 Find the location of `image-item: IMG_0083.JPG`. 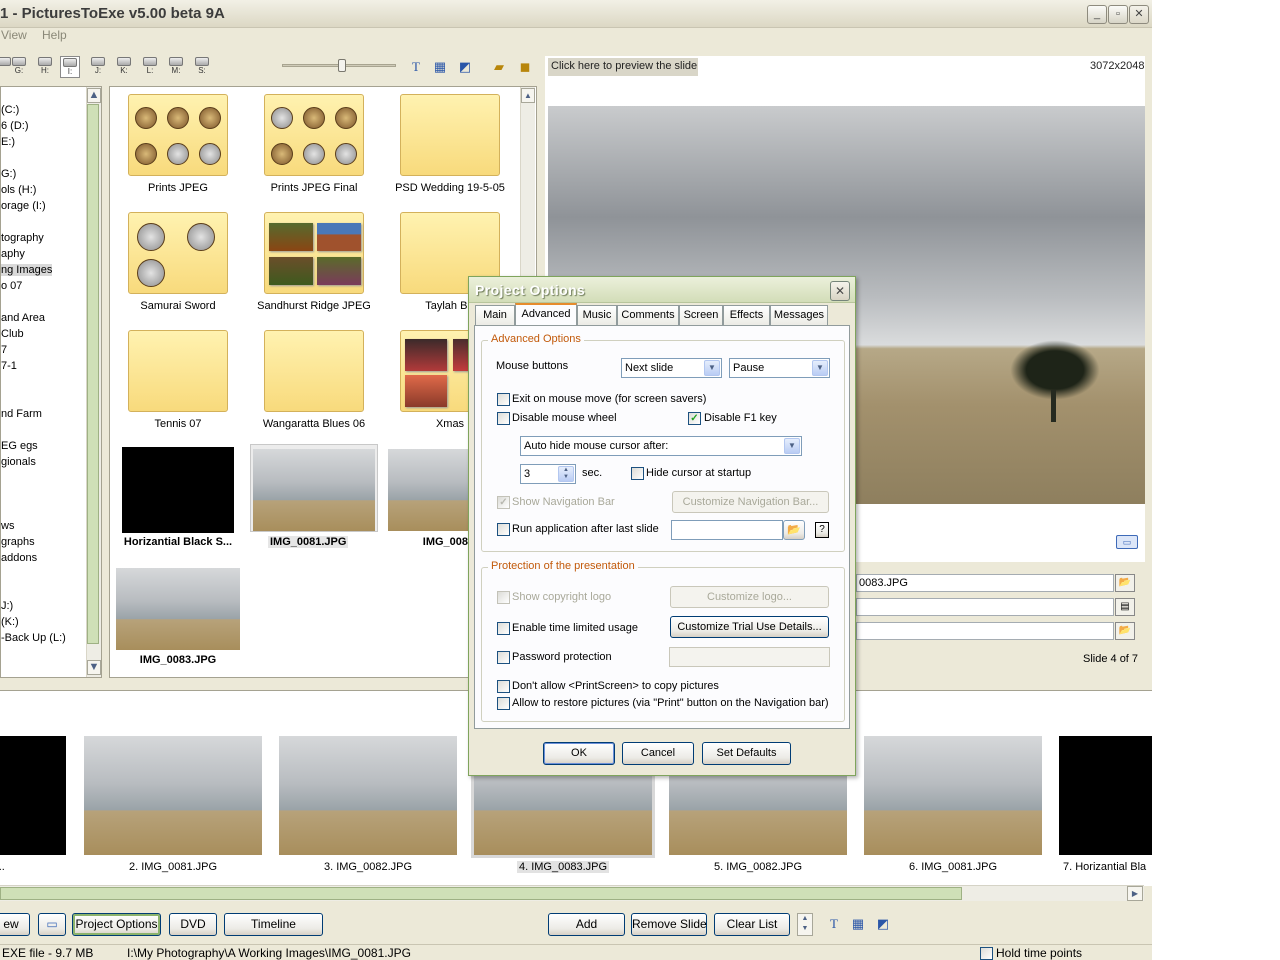

image-item: IMG_0083.JPG is located at coordinates (178, 618).